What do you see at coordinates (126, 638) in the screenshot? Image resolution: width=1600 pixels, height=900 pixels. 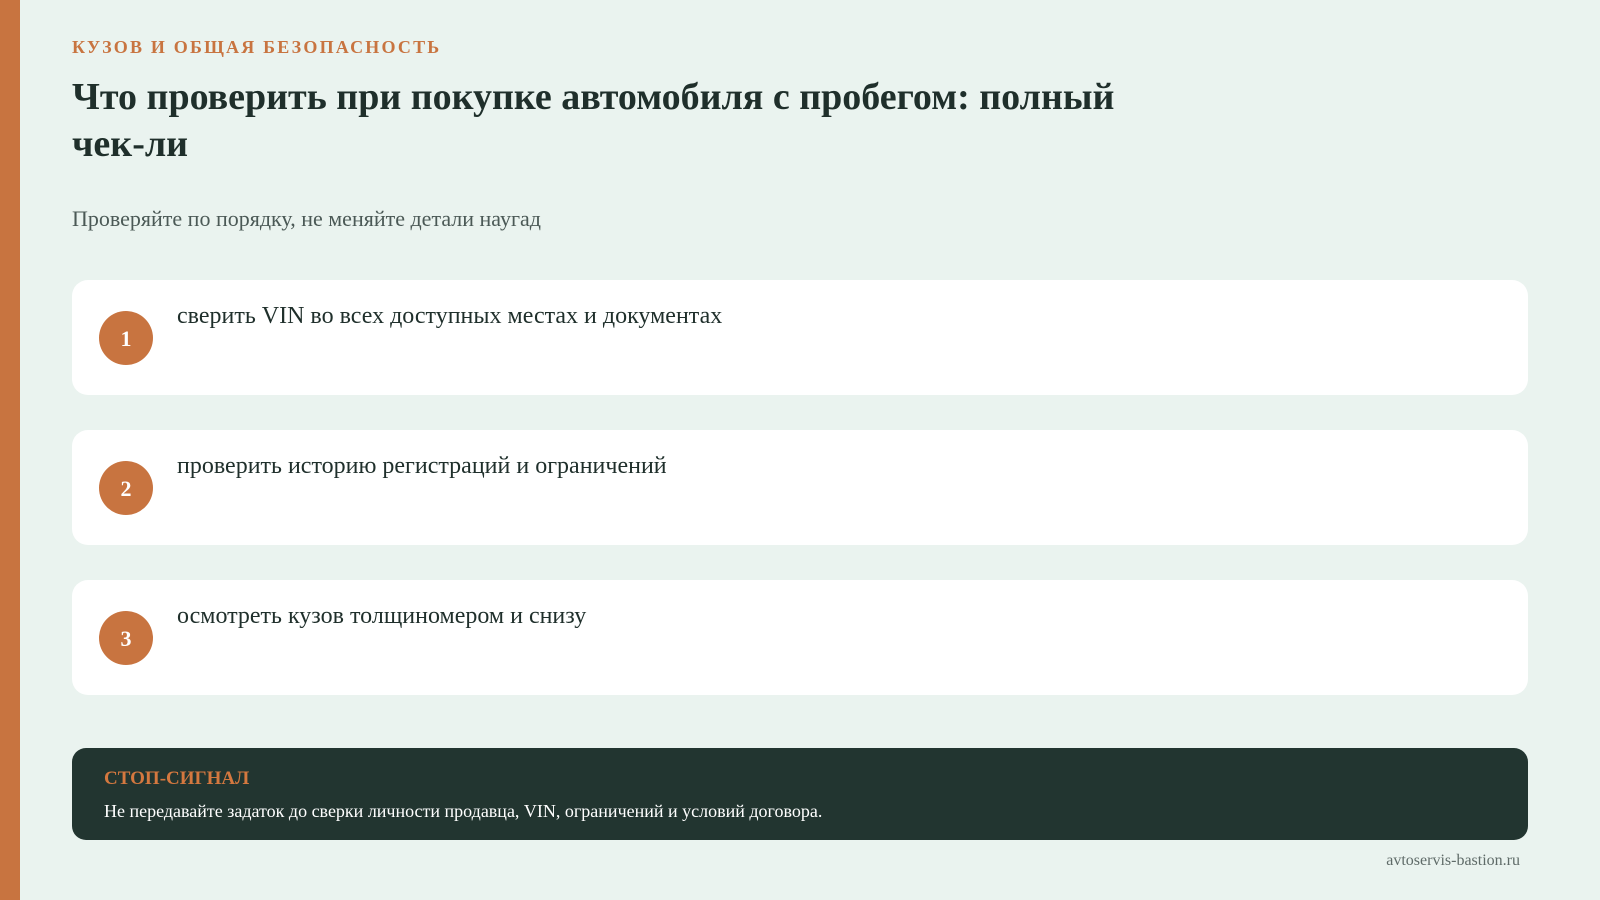 I see `step-number-badge: 3` at bounding box center [126, 638].